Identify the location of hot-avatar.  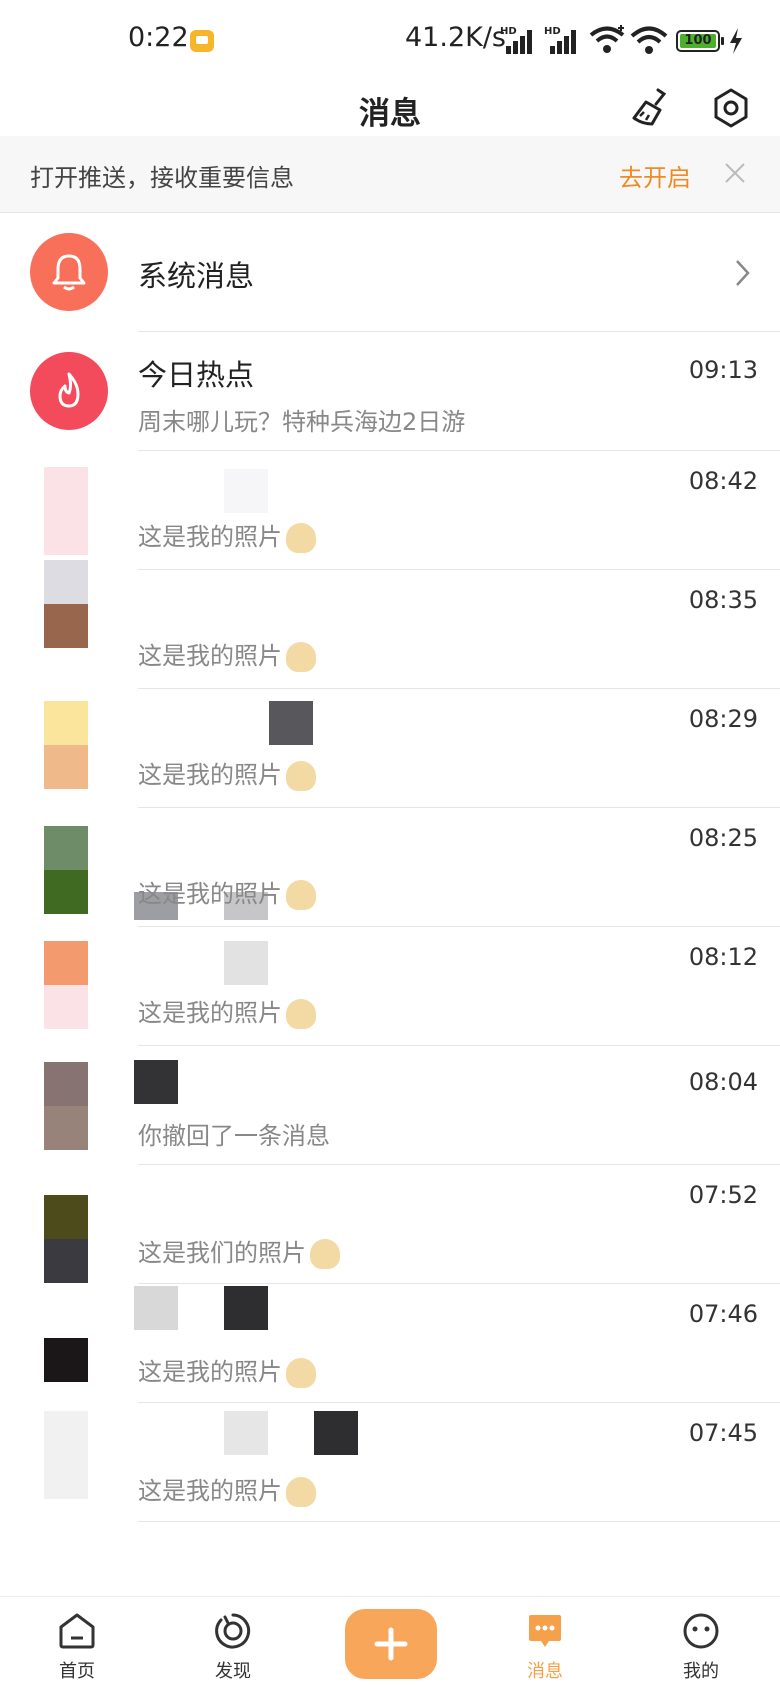
(69, 391).